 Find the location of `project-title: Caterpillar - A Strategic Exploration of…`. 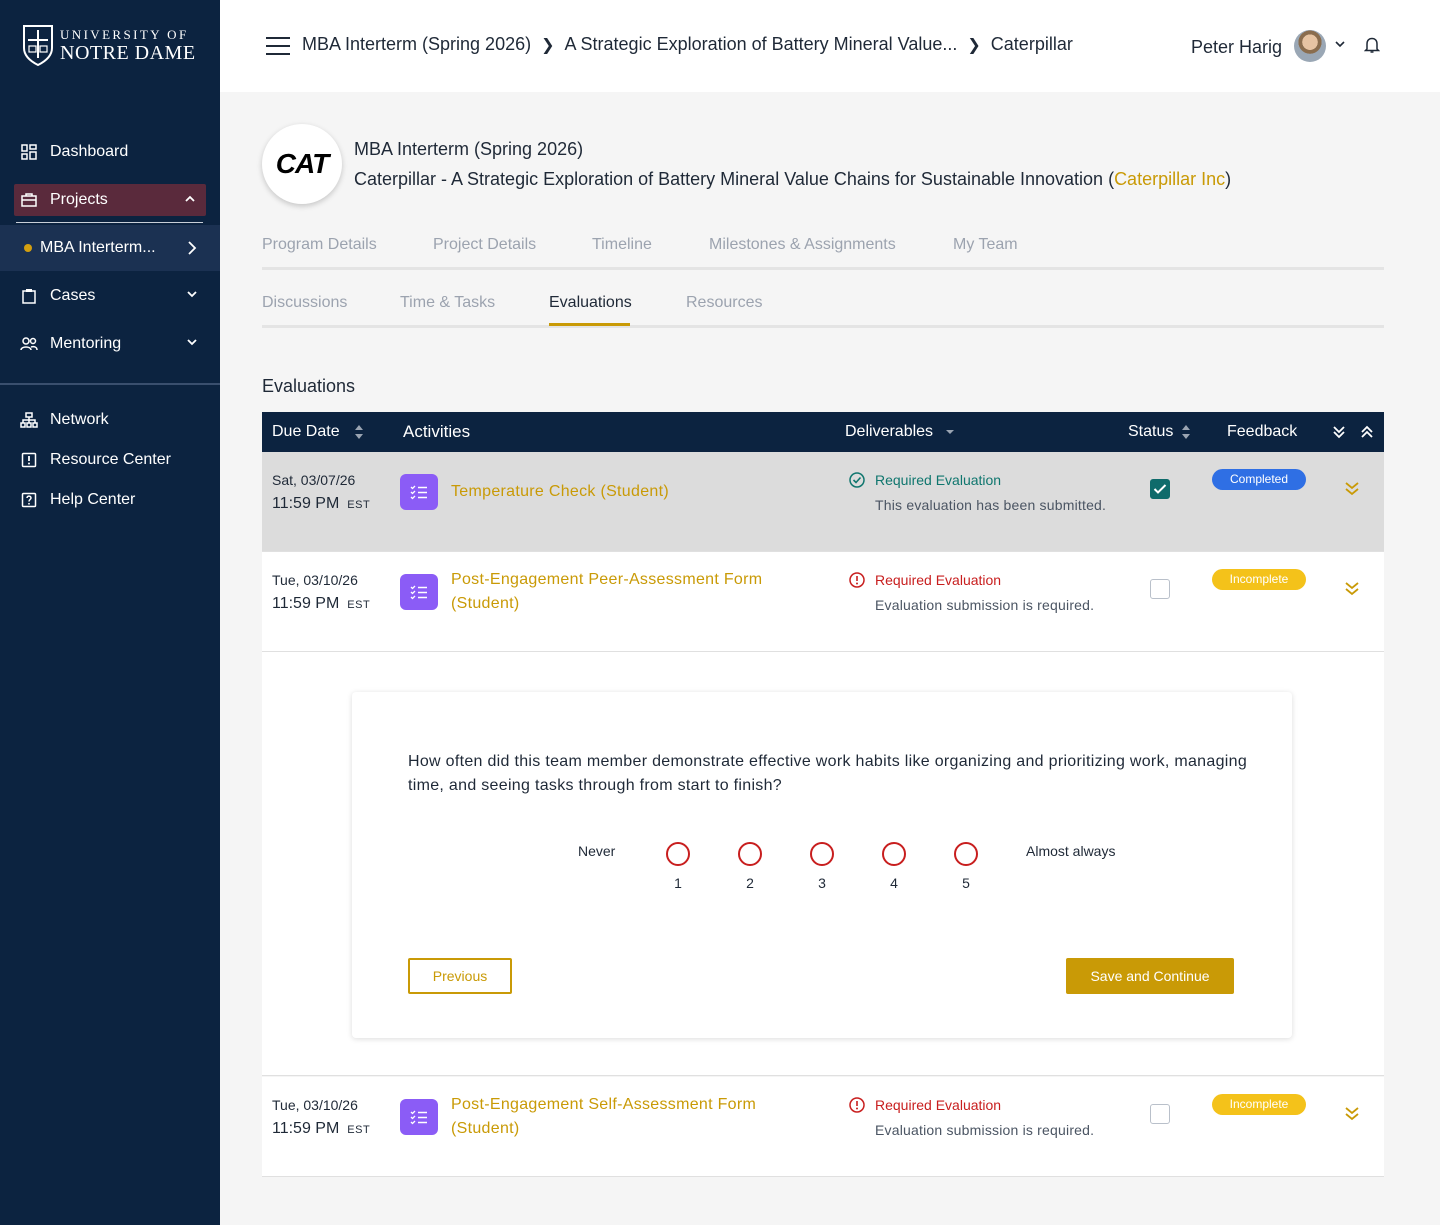

project-title: Caterpillar - A Strategic Exploration of… is located at coordinates (792, 179).